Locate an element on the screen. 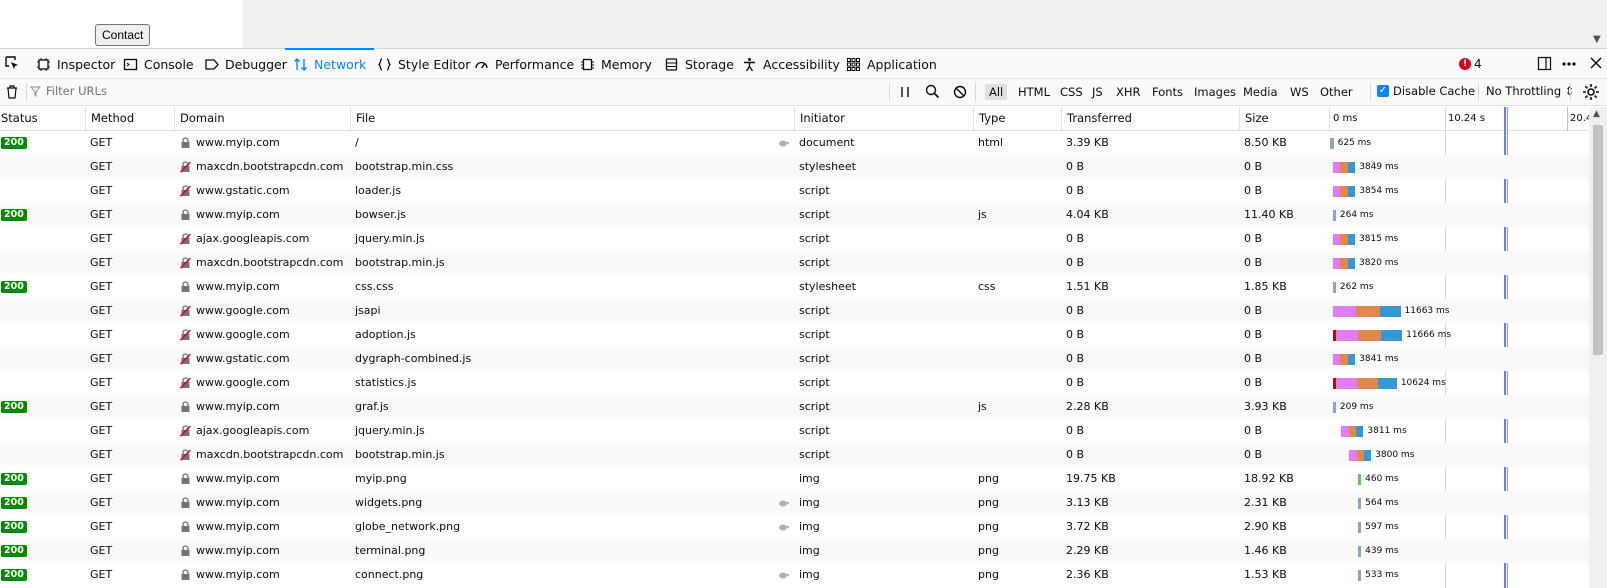  element-picker-icon is located at coordinates (12, 63).